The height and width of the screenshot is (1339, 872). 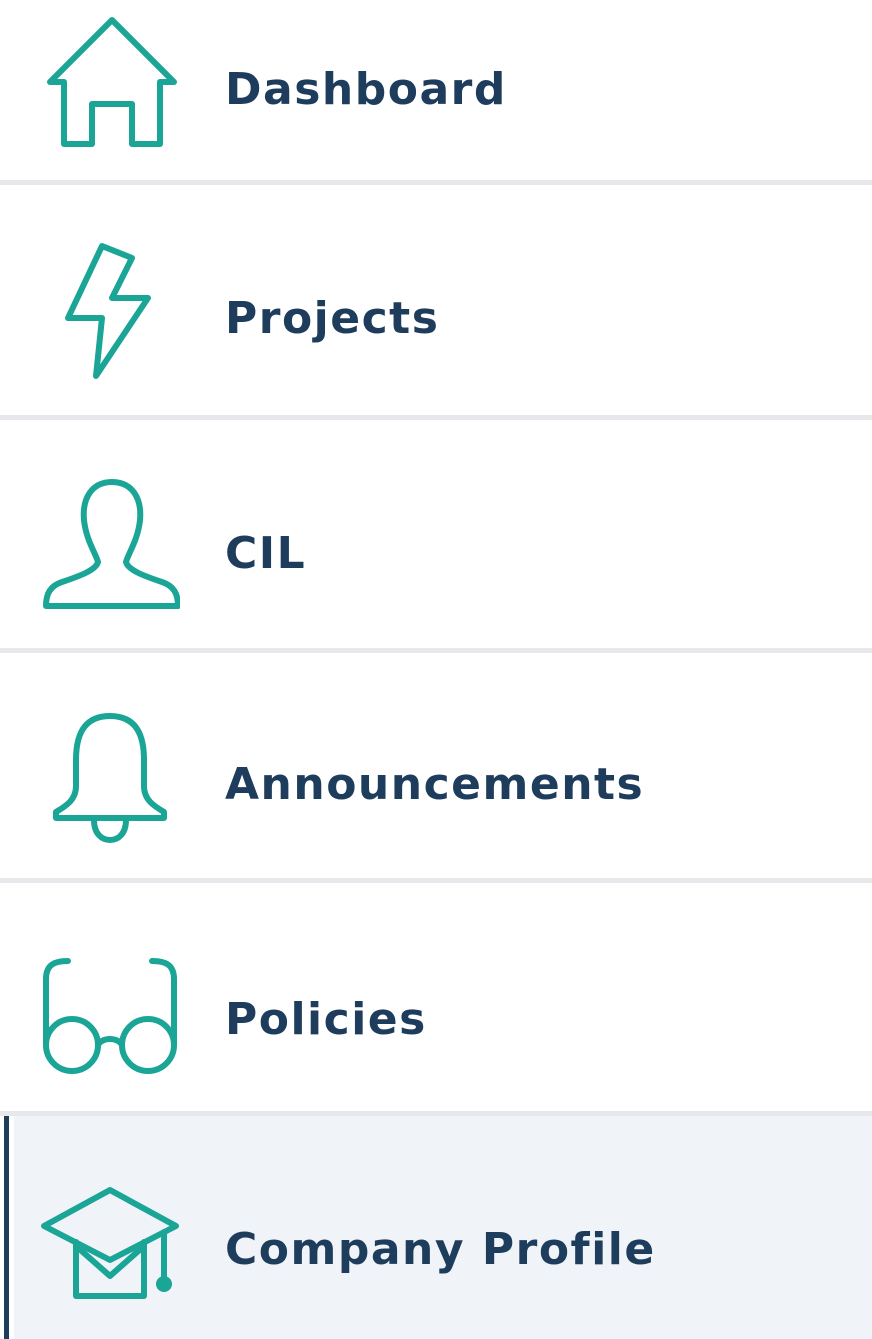 What do you see at coordinates (110, 542) in the screenshot?
I see `user-icon` at bounding box center [110, 542].